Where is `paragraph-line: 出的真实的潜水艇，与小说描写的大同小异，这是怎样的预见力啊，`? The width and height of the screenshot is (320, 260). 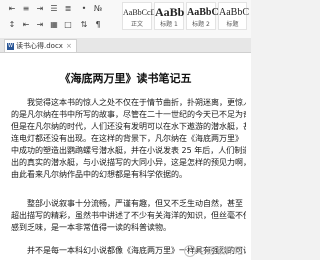
paragraph-line: 出的真实的潜水艇，与小说描写的大同小异，这是怎样的预见力啊， is located at coordinates (128, 162).